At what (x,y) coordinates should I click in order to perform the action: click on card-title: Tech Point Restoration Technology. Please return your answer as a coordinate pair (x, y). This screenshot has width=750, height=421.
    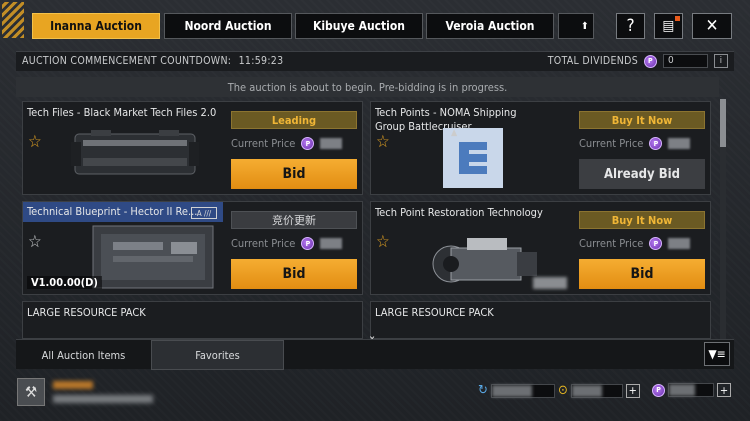
    Looking at the image, I should click on (459, 212).